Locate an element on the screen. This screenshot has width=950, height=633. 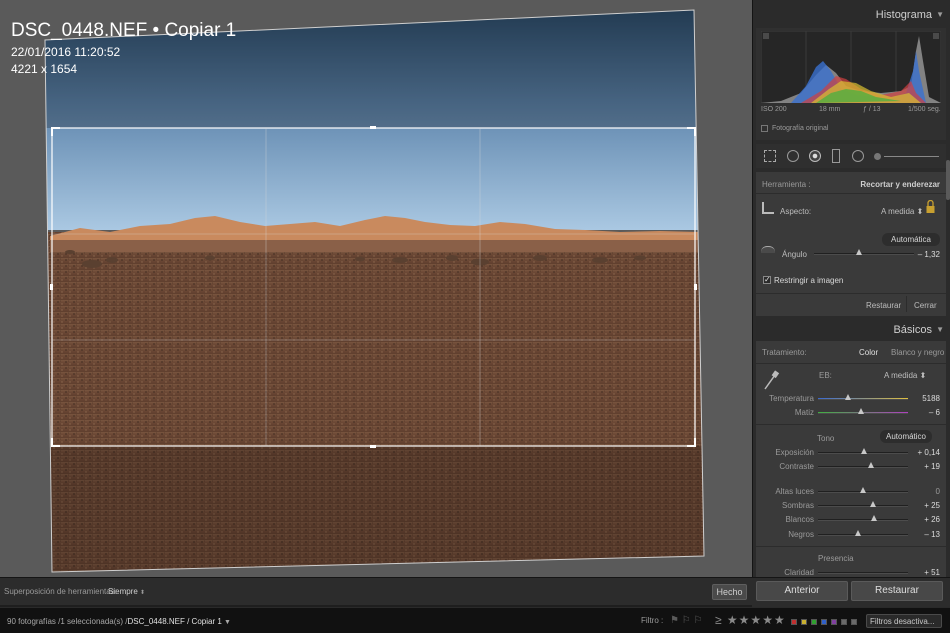
auto-straighten-button: Automática is located at coordinates (911, 239).